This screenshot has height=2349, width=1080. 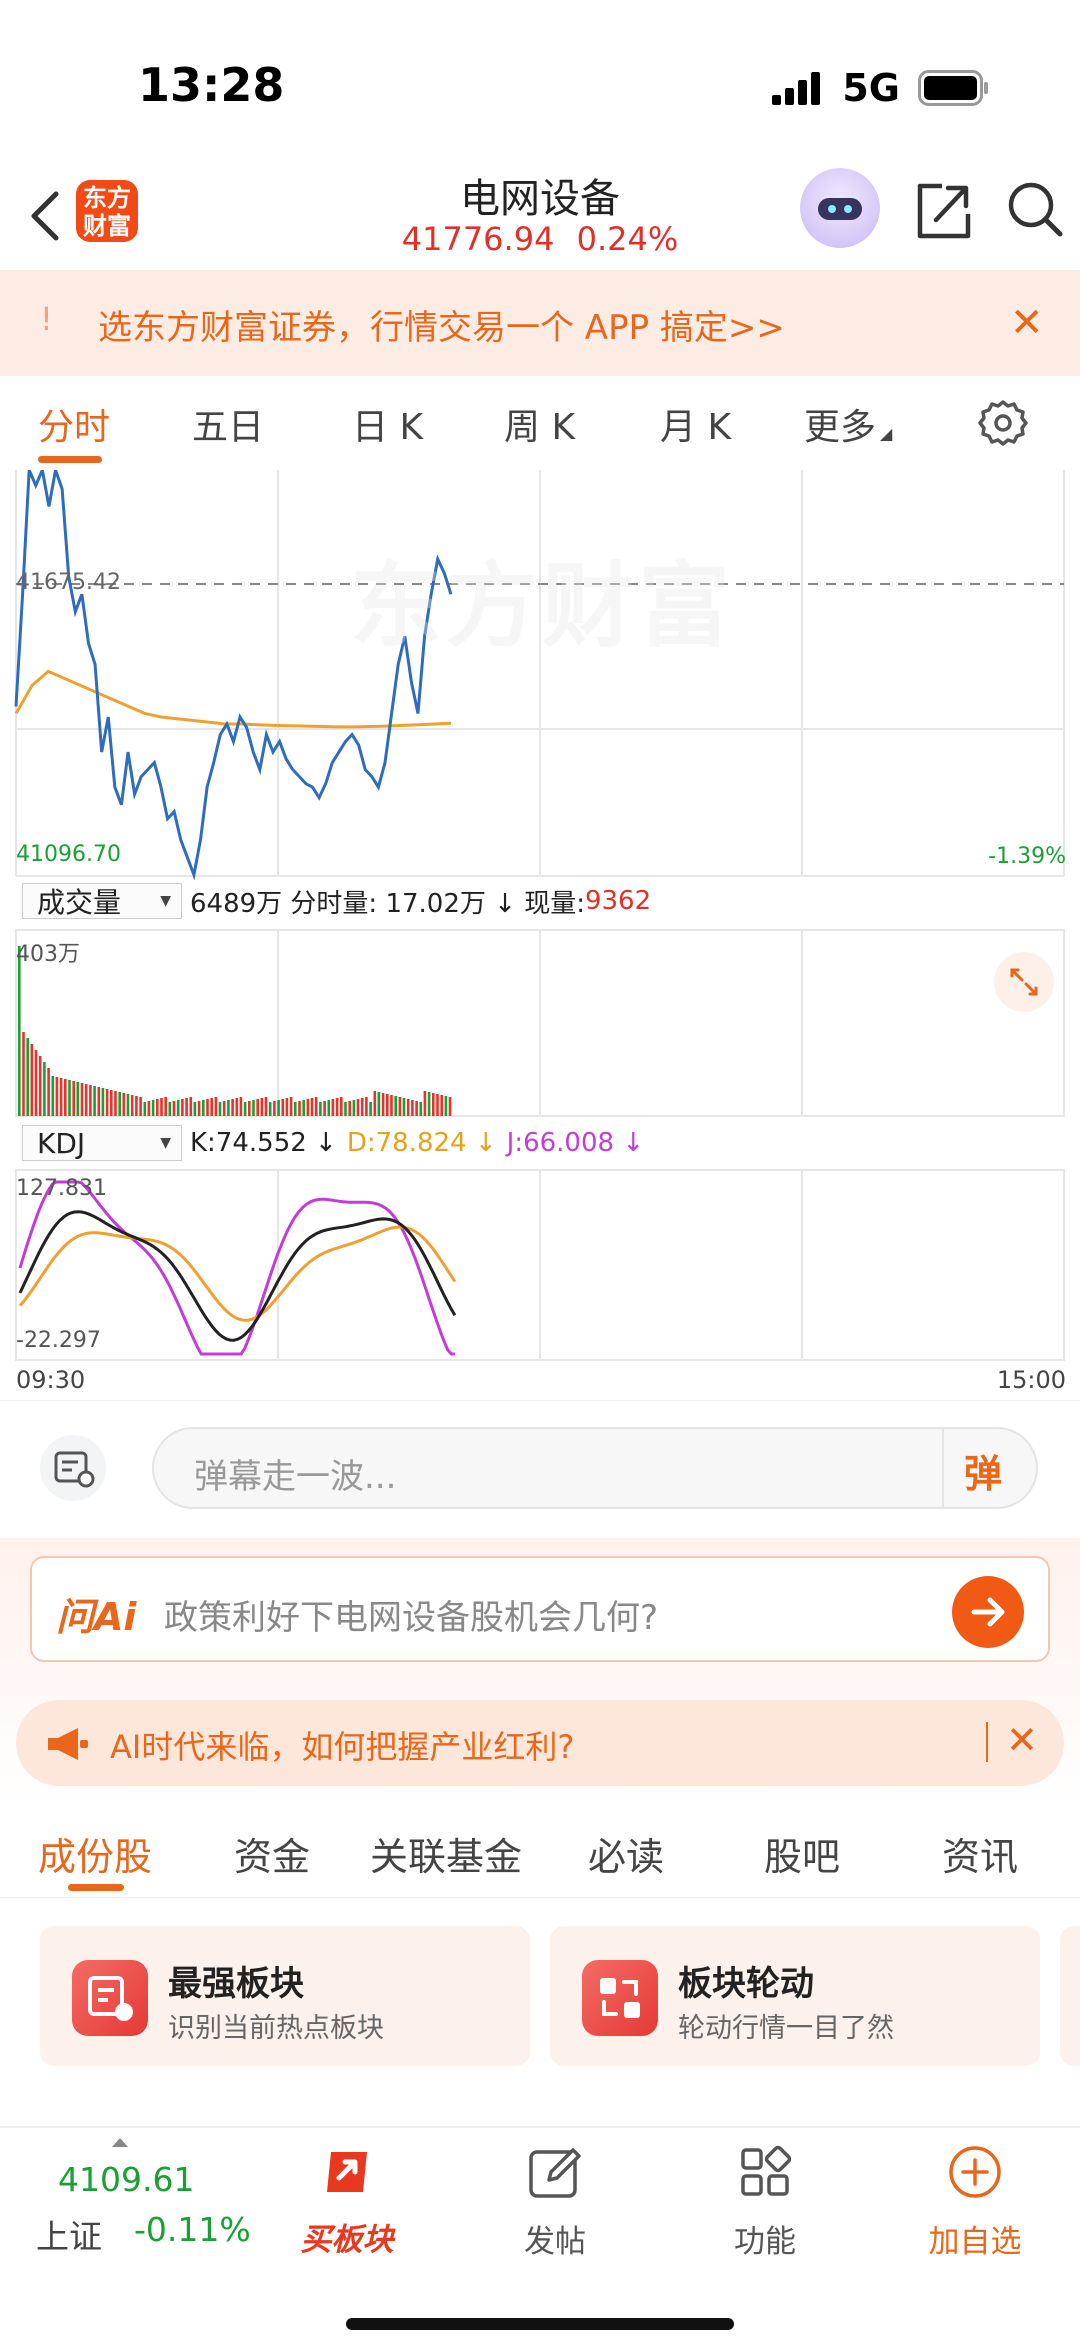 I want to click on expand-arrows-icon, so click(x=1024, y=982).